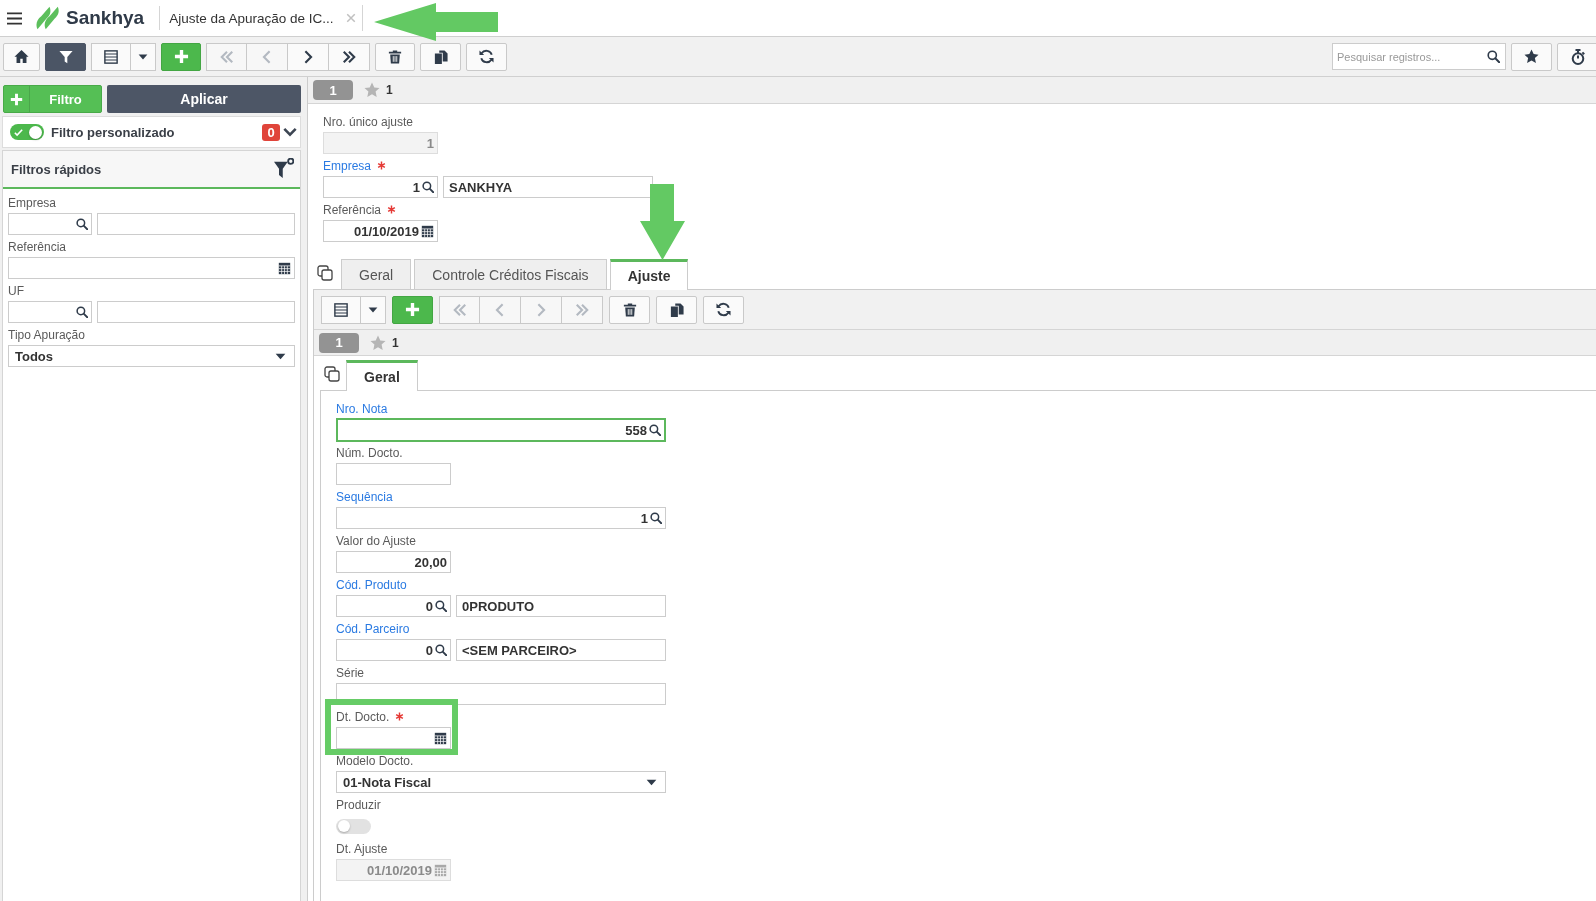  I want to click on field-label: Cód. Produto, so click(371, 585).